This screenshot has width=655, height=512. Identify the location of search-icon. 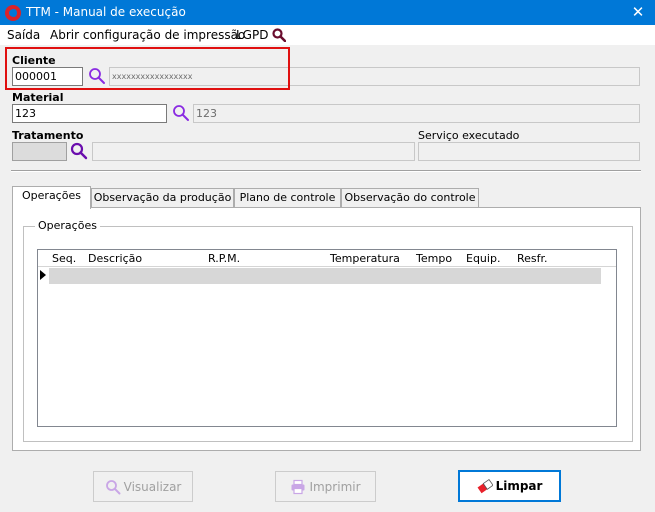
(279, 35).